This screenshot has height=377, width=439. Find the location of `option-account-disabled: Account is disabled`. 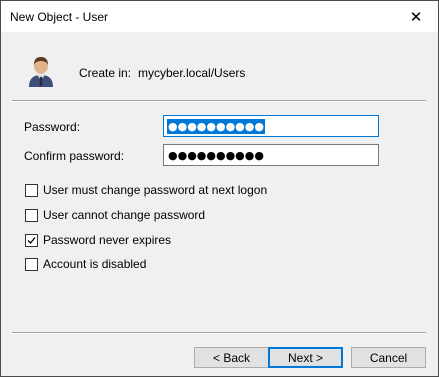

option-account-disabled: Account is disabled is located at coordinates (85, 264).